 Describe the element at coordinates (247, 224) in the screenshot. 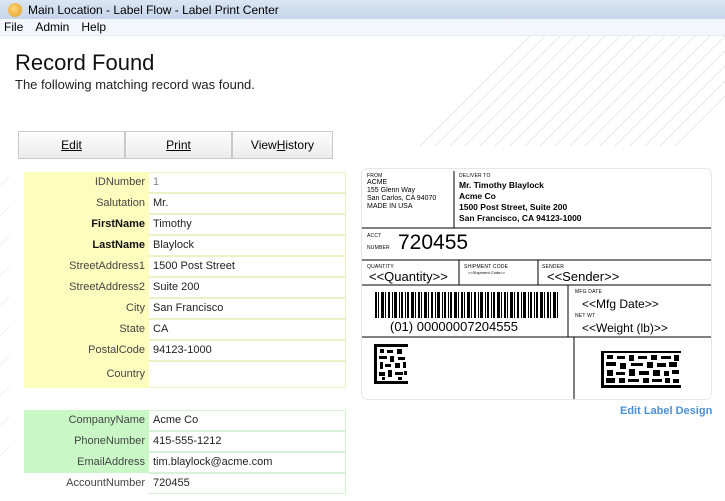

I see `firstname-value: Timothy` at that location.